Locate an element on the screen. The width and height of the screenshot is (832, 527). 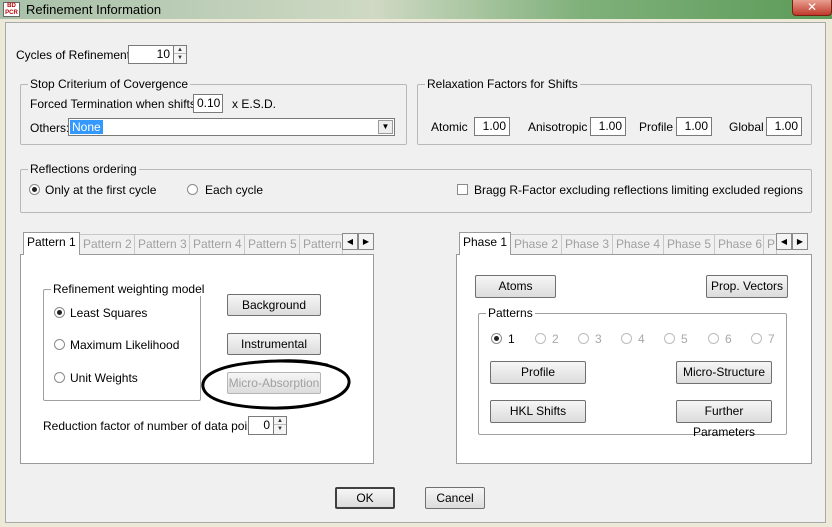
app-icon: BD PCR is located at coordinates (11, 9).